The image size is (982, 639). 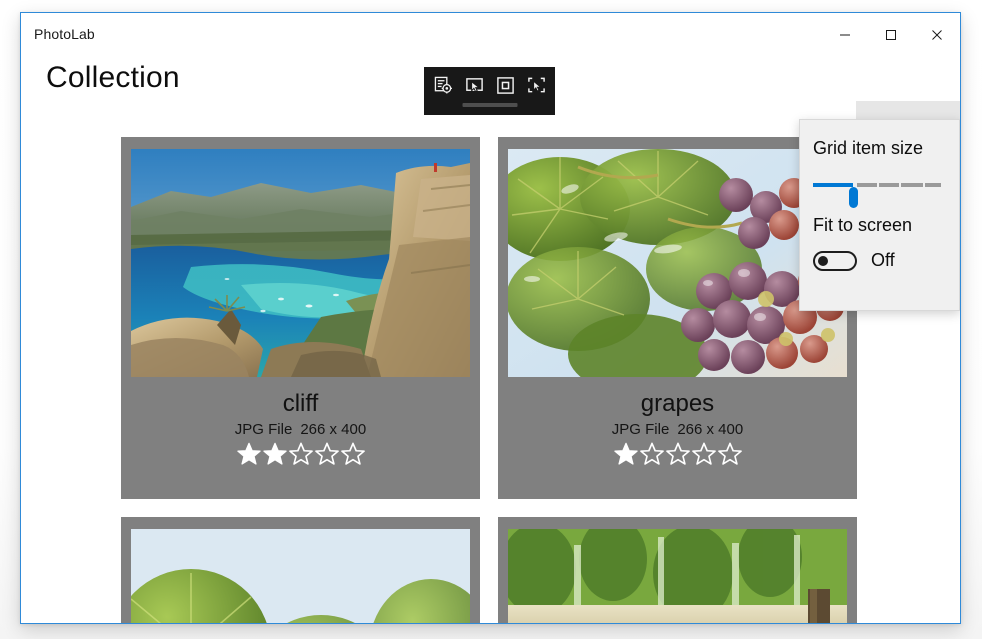 I want to click on minimize-icon, so click(x=845, y=35).